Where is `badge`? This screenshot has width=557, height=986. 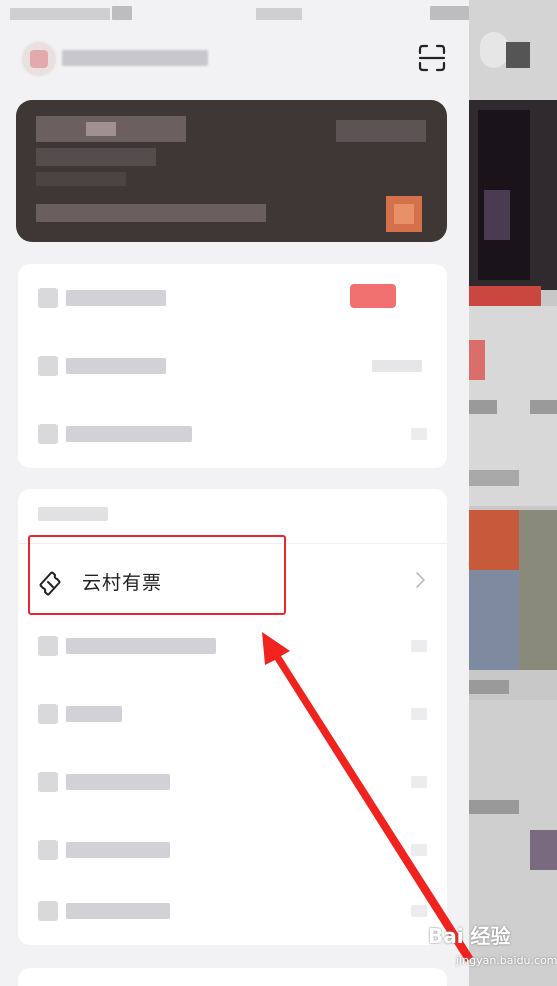
badge is located at coordinates (373, 296).